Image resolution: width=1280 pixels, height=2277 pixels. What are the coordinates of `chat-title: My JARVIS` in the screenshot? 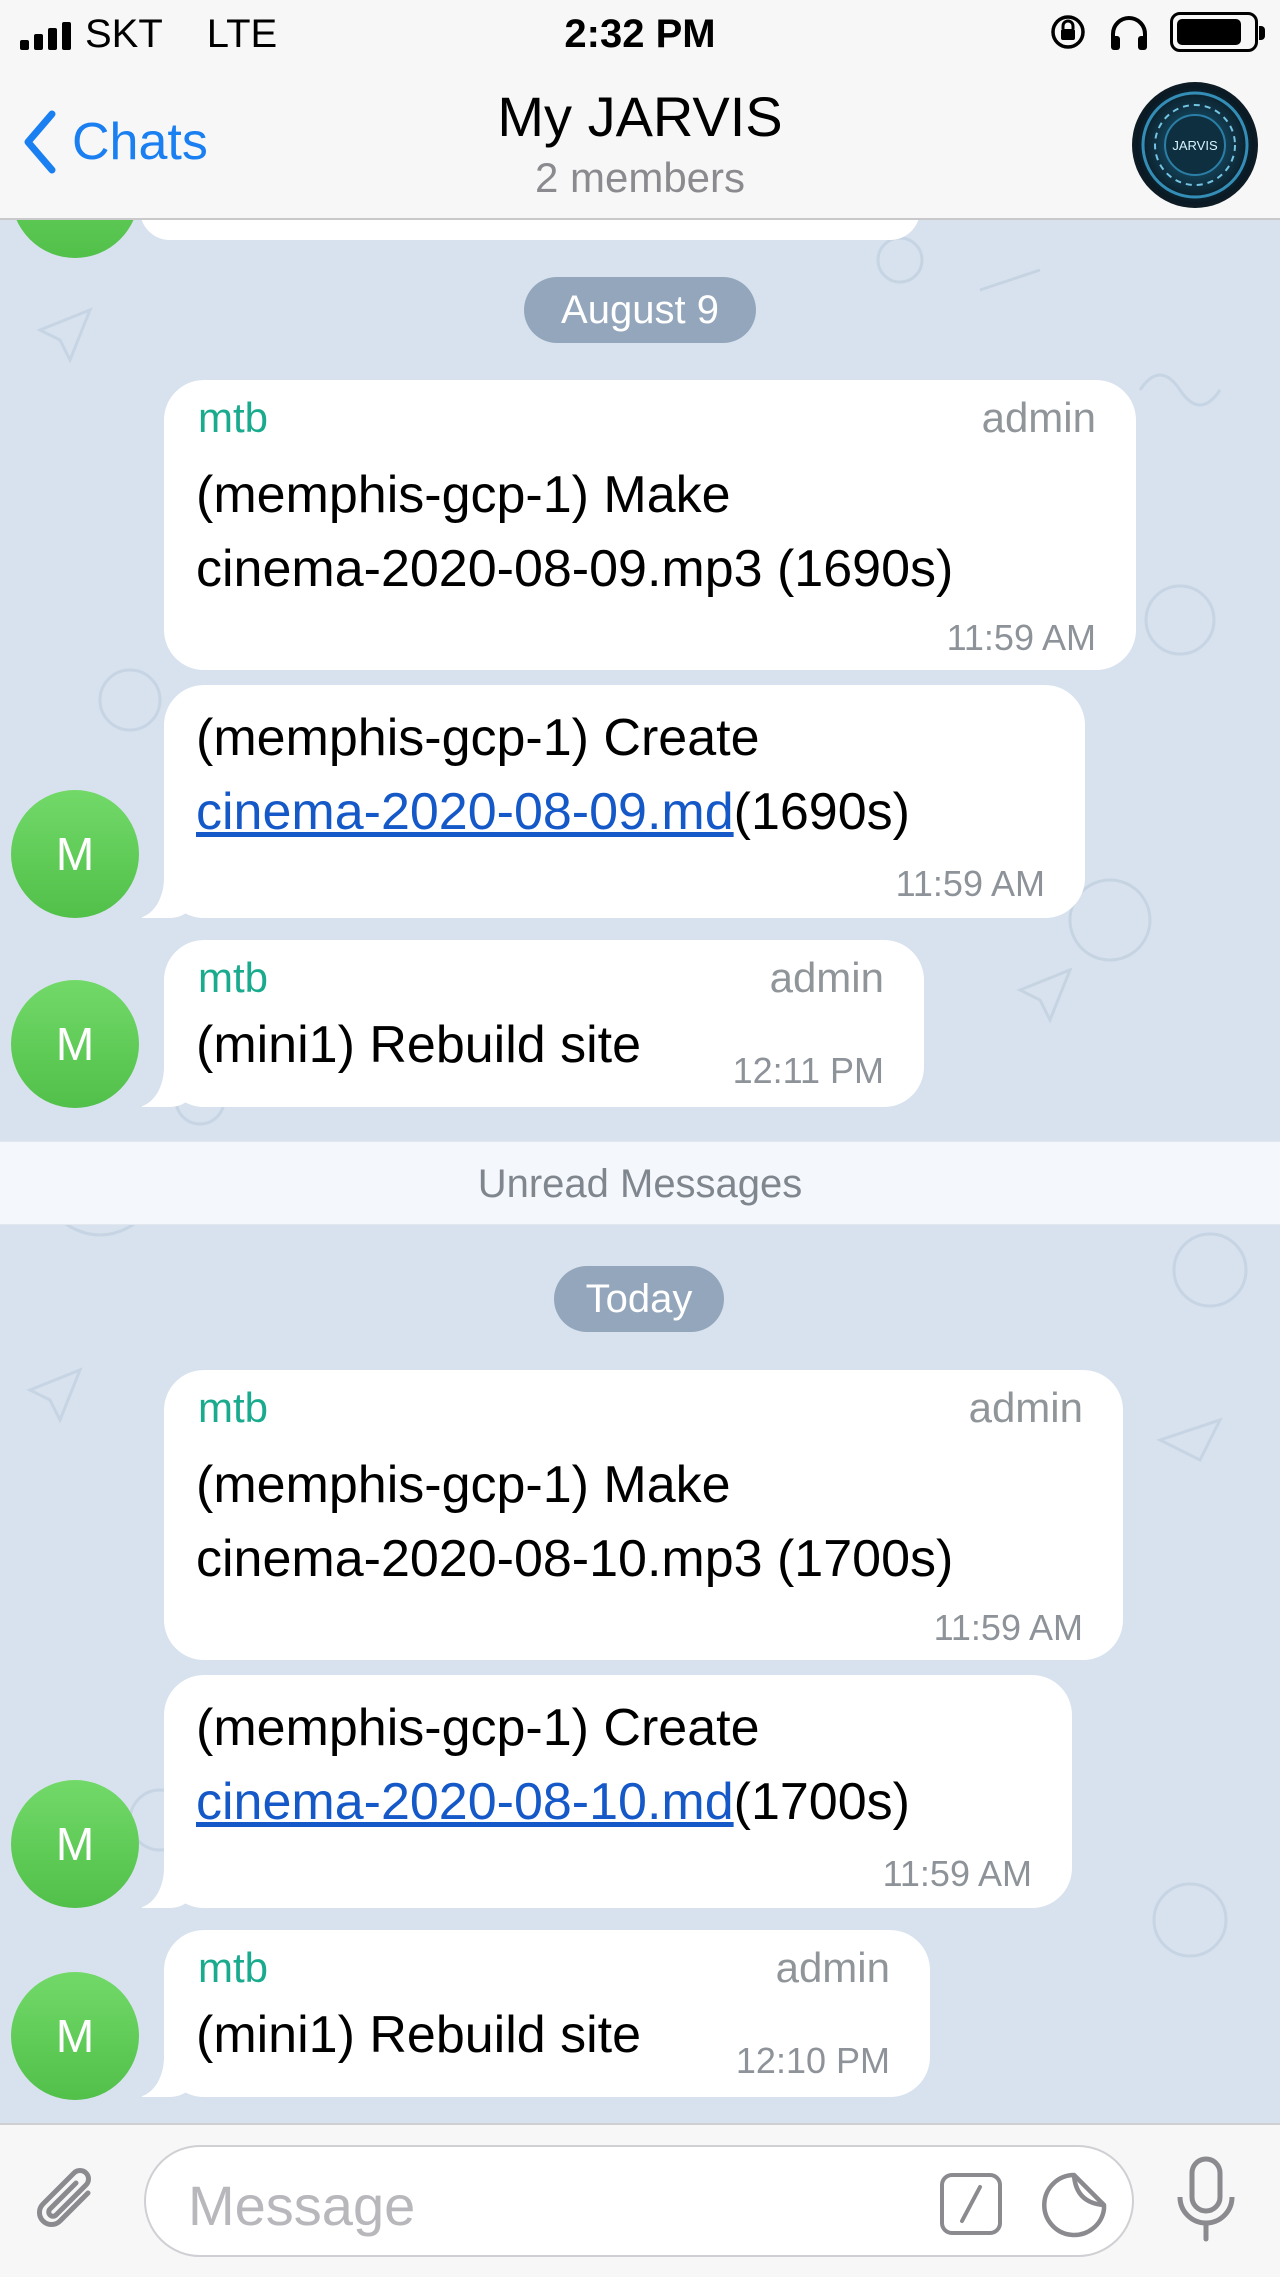 It's located at (640, 116).